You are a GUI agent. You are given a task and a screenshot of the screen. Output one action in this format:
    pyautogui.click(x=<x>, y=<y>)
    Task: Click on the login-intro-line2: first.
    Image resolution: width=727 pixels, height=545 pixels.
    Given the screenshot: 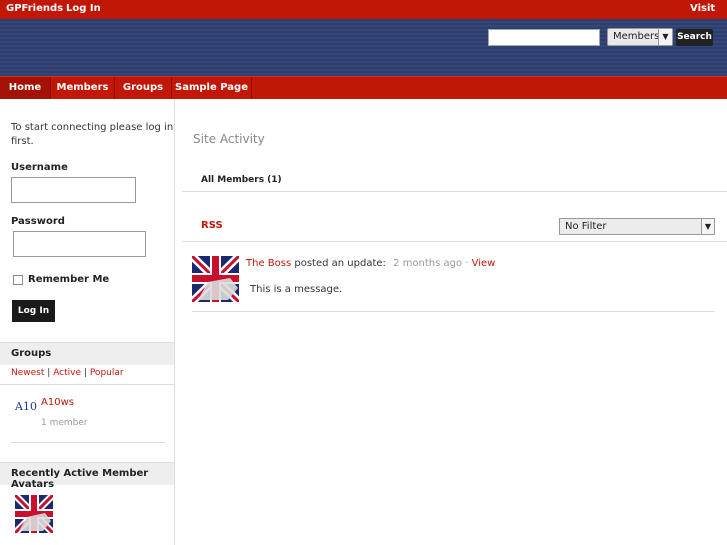 What is the action you would take?
    pyautogui.click(x=22, y=141)
    